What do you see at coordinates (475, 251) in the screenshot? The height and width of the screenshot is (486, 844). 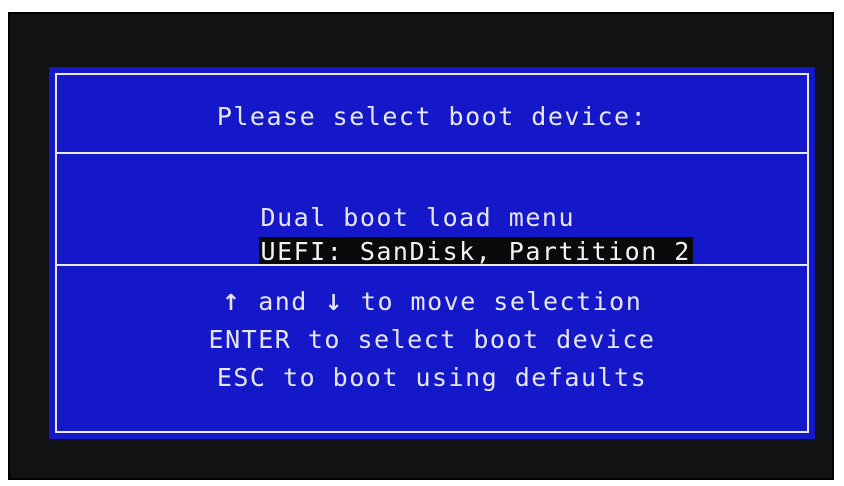 I see `boot-option-label: UEFI: SanDisk, Partition 2` at bounding box center [475, 251].